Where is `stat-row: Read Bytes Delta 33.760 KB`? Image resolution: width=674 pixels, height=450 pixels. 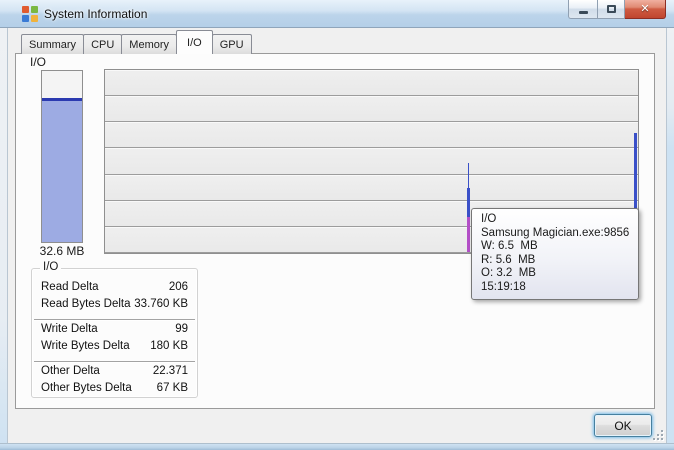
stat-row: Read Bytes Delta 33.760 KB is located at coordinates (114, 304).